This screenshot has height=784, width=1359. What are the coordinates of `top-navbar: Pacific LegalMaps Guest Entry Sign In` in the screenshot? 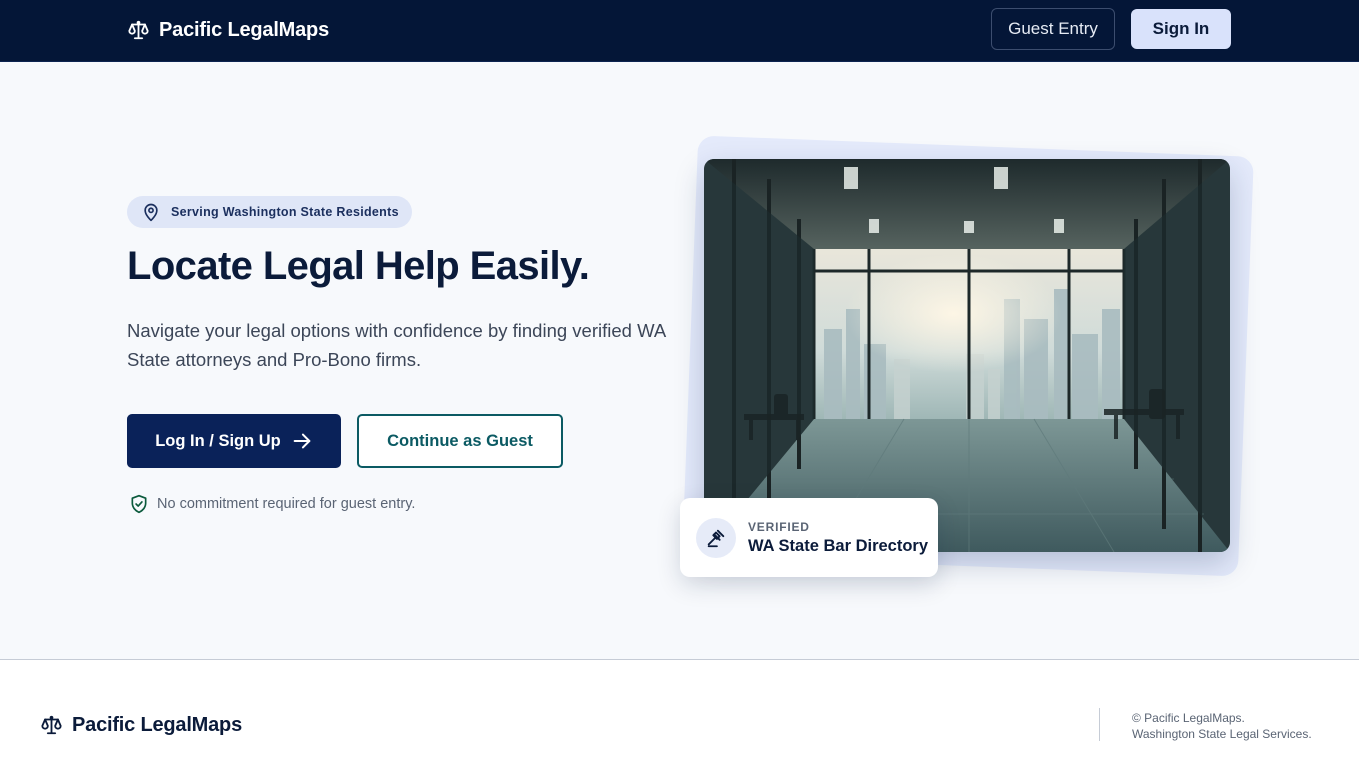 It's located at (679, 31).